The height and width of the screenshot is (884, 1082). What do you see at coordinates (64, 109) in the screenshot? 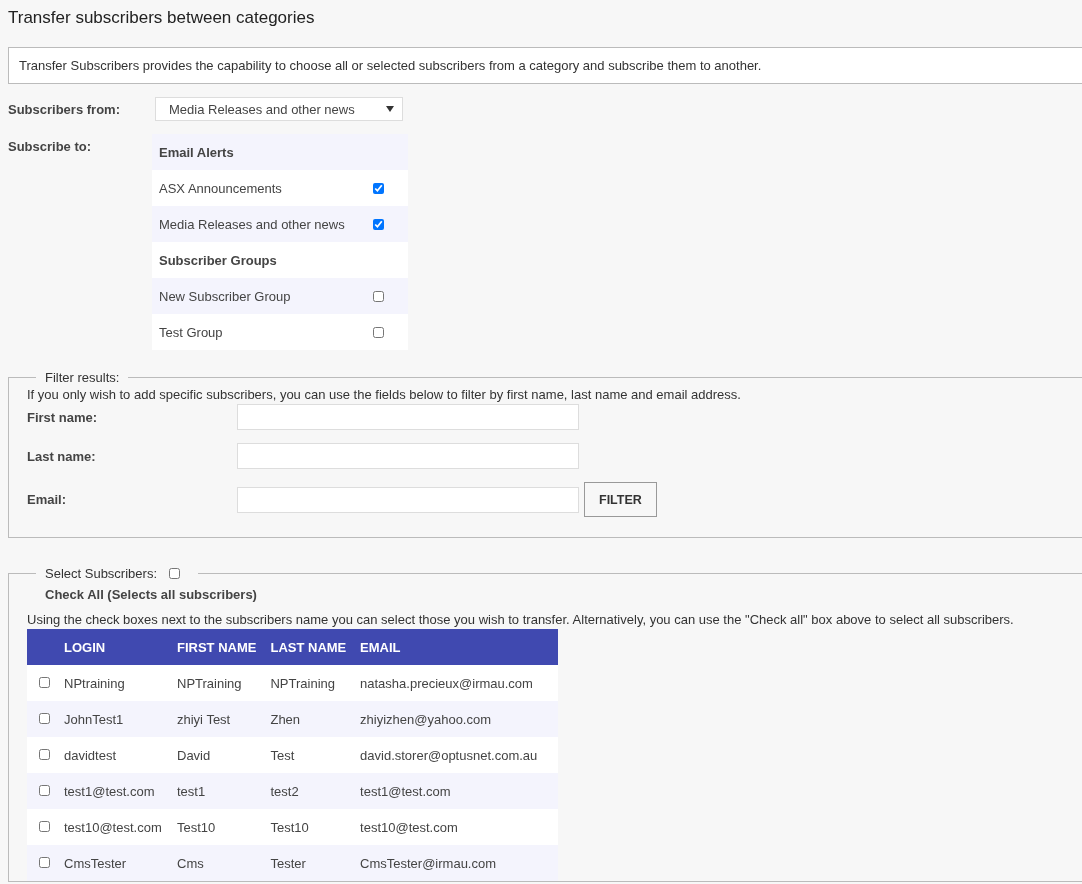
I see `field-label: Subscribers from:` at bounding box center [64, 109].